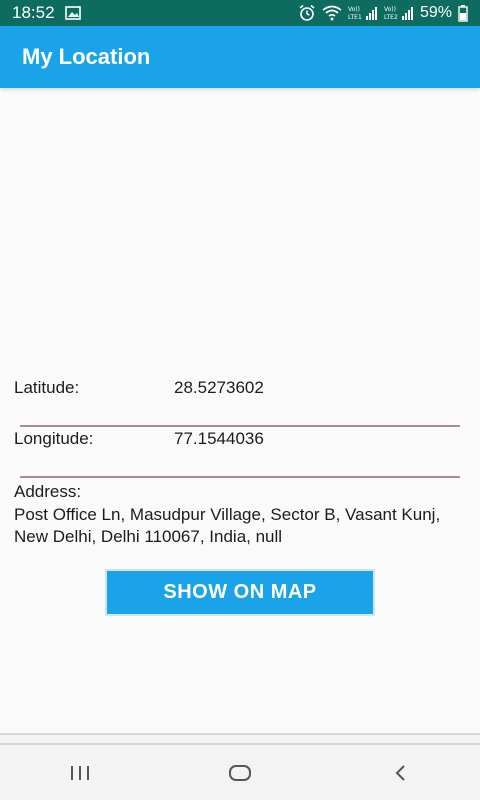 The image size is (480, 800). I want to click on volte-lte2-signal-icon: Vo)) LTE2, so click(399, 13).